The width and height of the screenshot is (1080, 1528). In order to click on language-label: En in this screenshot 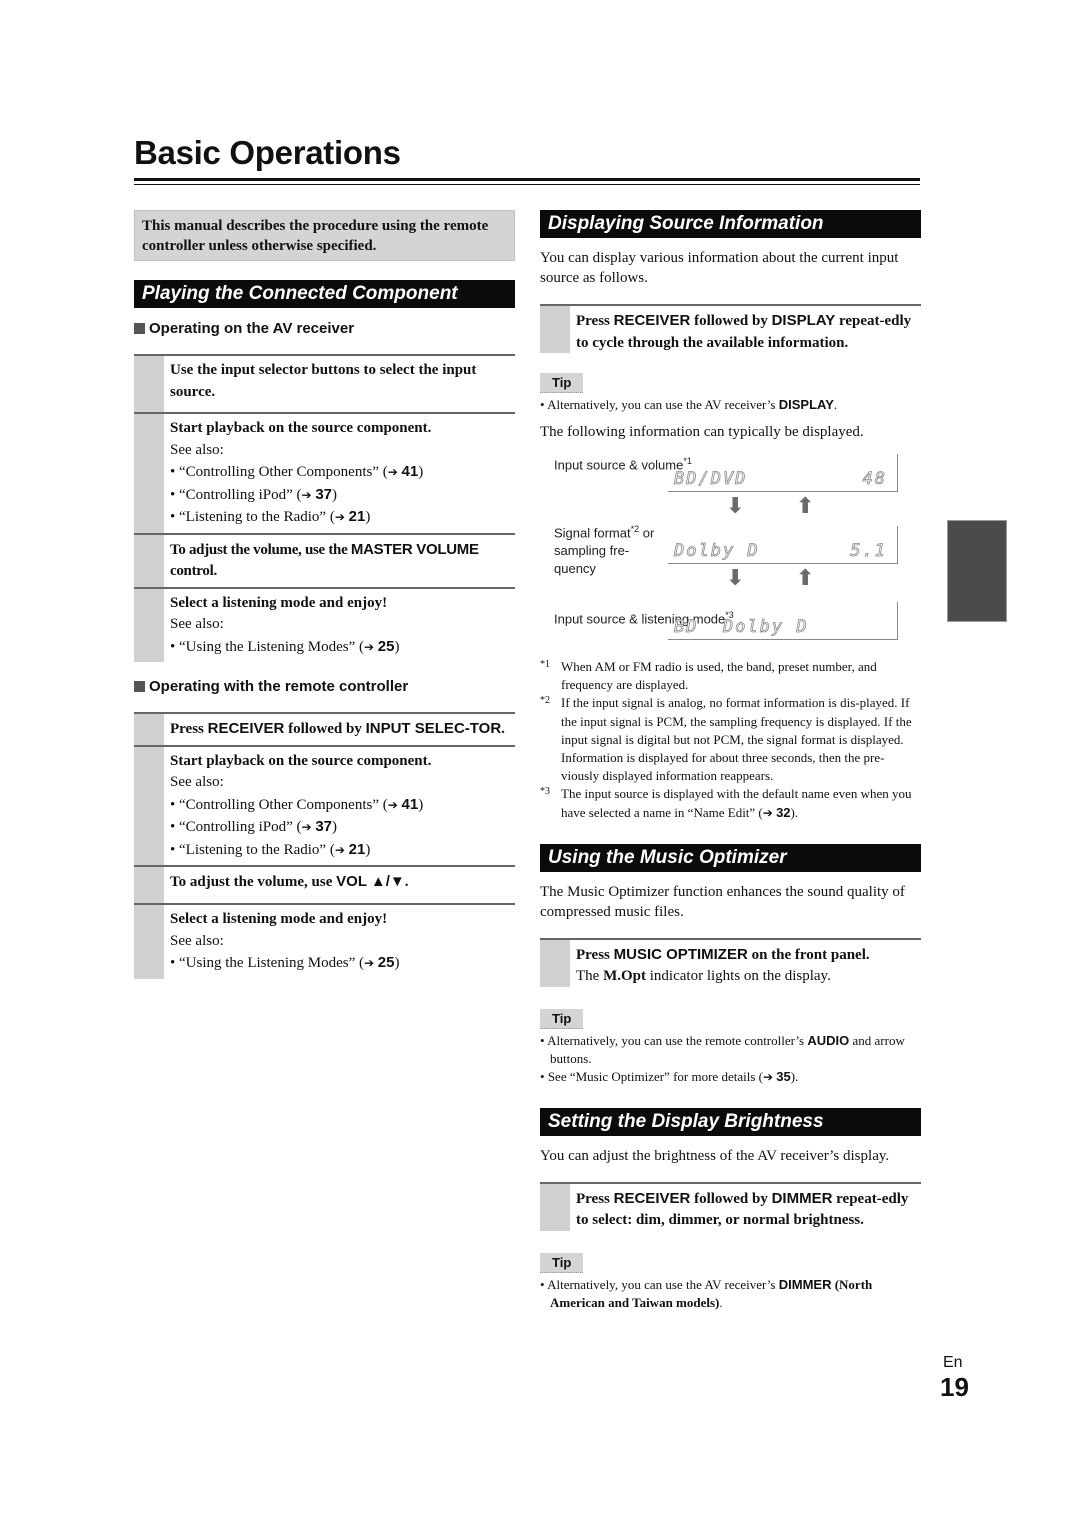, I will do `click(953, 1362)`.